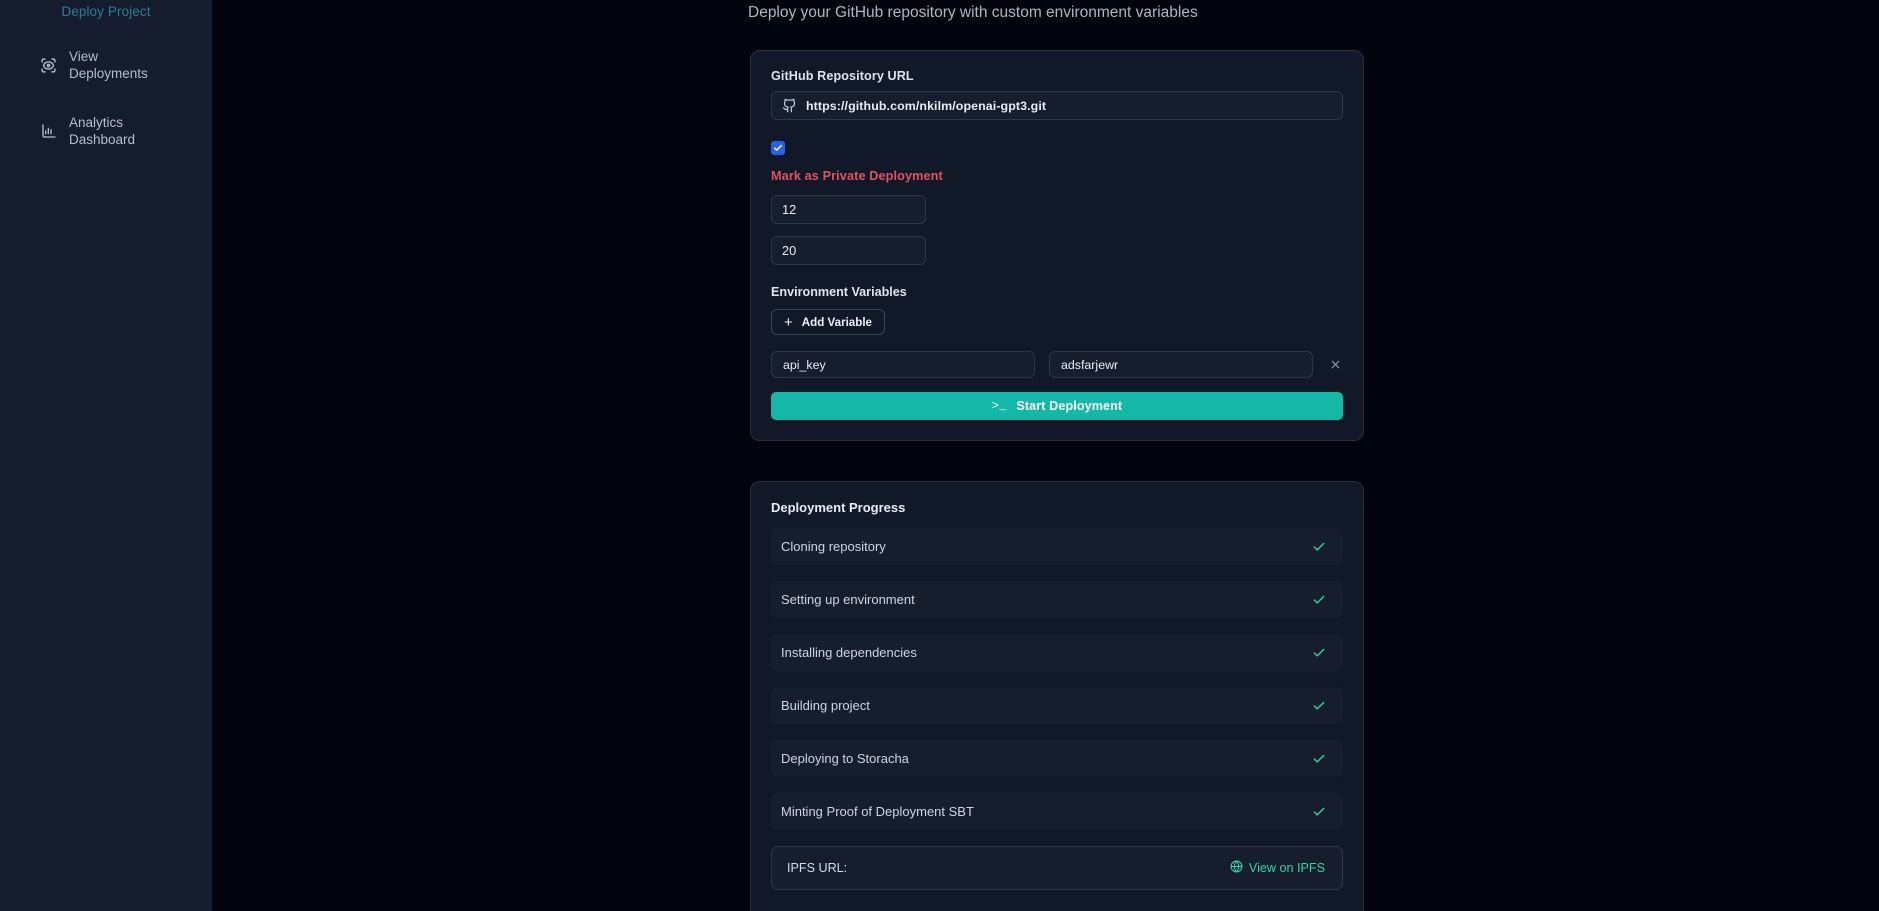  What do you see at coordinates (845, 758) in the screenshot?
I see `progress-step-label: Deploying to Storacha` at bounding box center [845, 758].